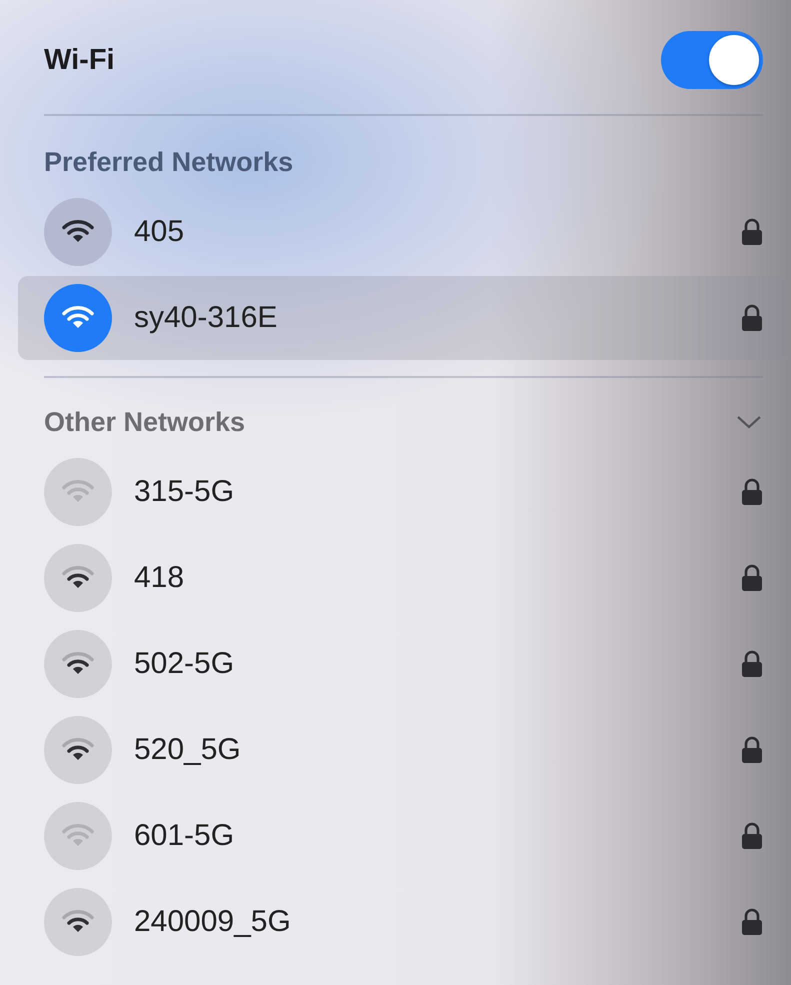  I want to click on network-name: 502-5G, so click(185, 664).